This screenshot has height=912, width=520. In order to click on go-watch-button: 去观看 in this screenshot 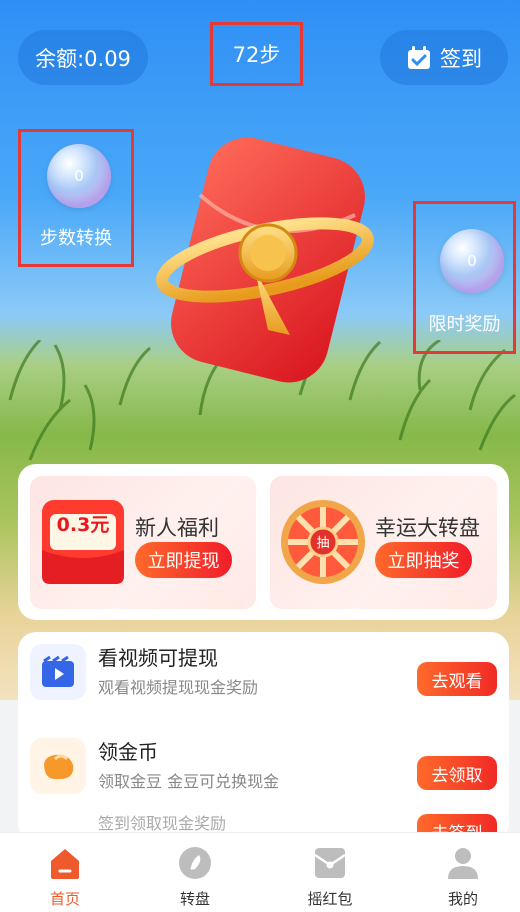, I will do `click(457, 679)`.